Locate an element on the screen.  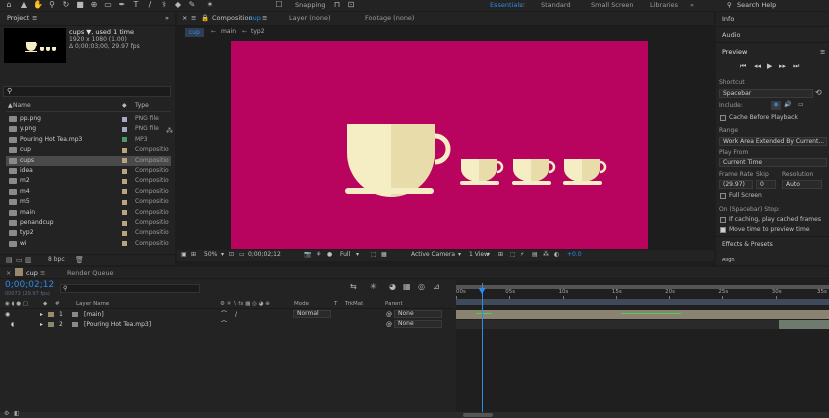
brush-tool-icon: / is located at coordinates (150, 5).